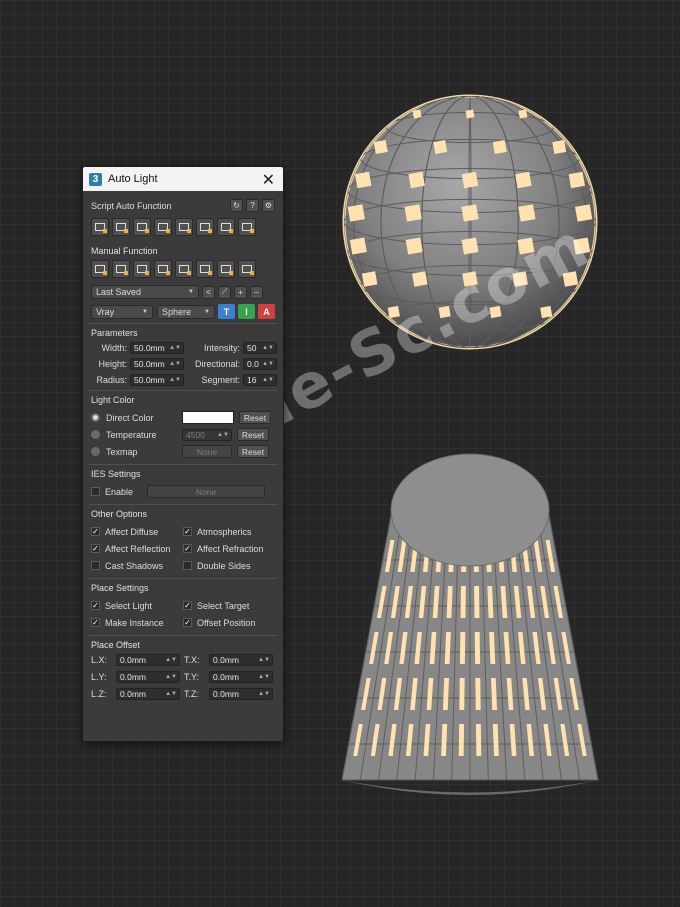  Describe the element at coordinates (95, 565) in the screenshot. I see `cast-shadows-checkbox` at that location.